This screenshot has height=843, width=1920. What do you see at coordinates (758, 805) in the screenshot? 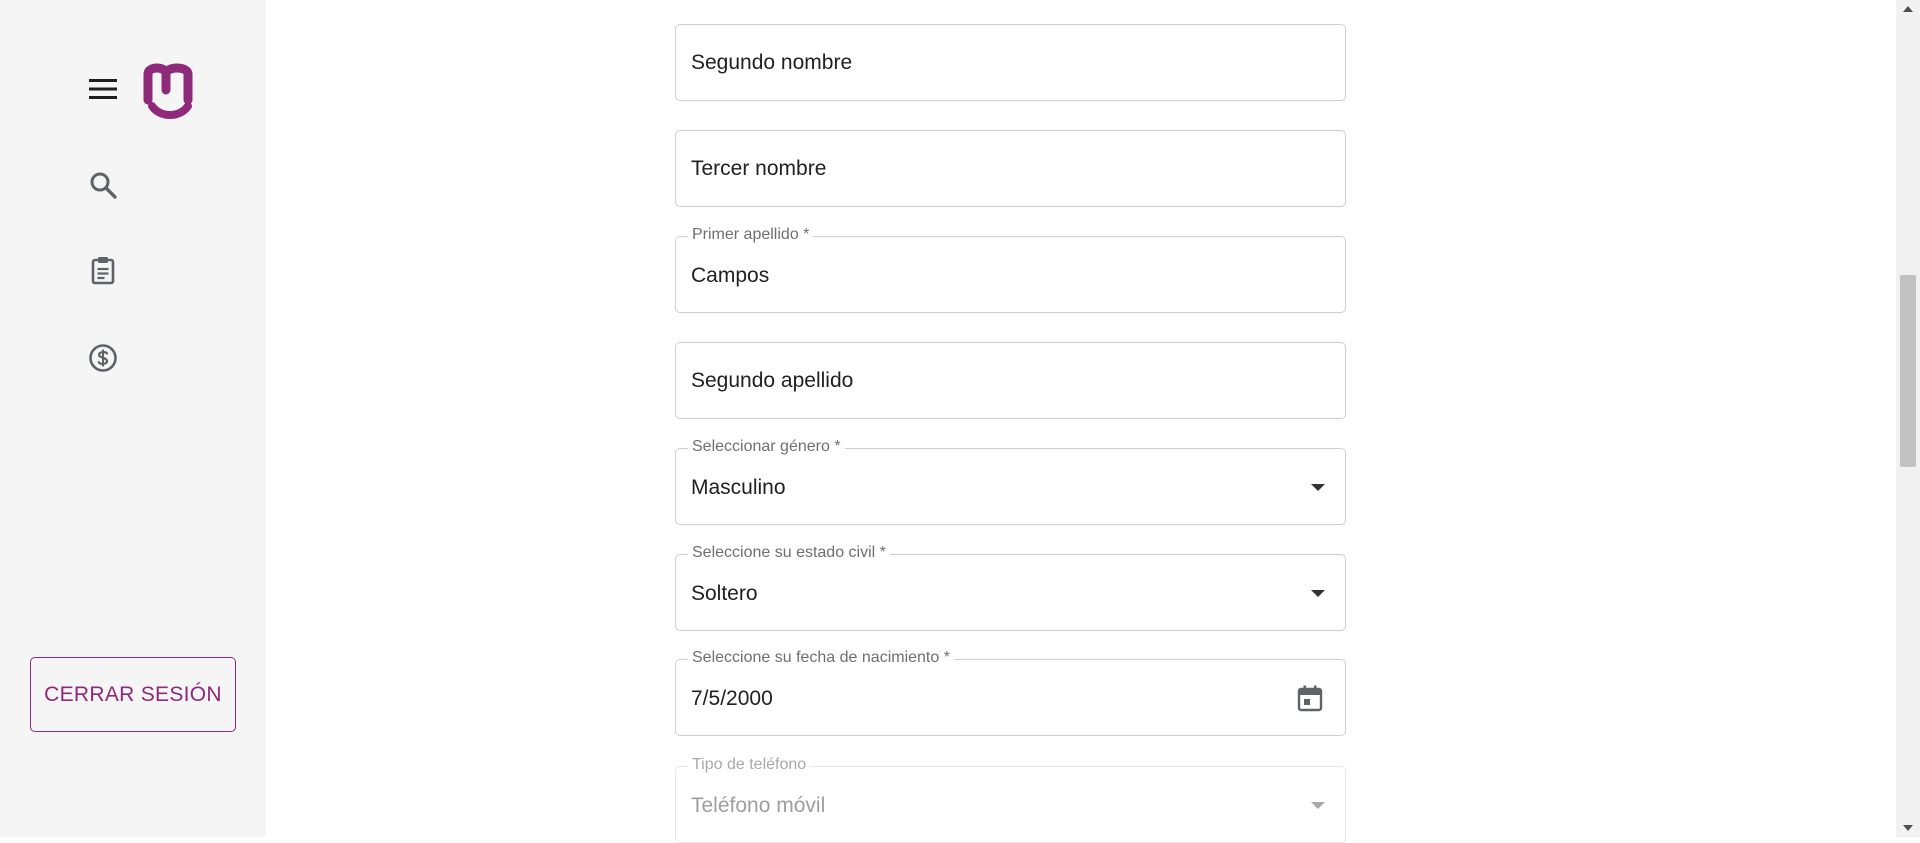
I see `tipo-telefono-value: Teléfono móvil` at bounding box center [758, 805].